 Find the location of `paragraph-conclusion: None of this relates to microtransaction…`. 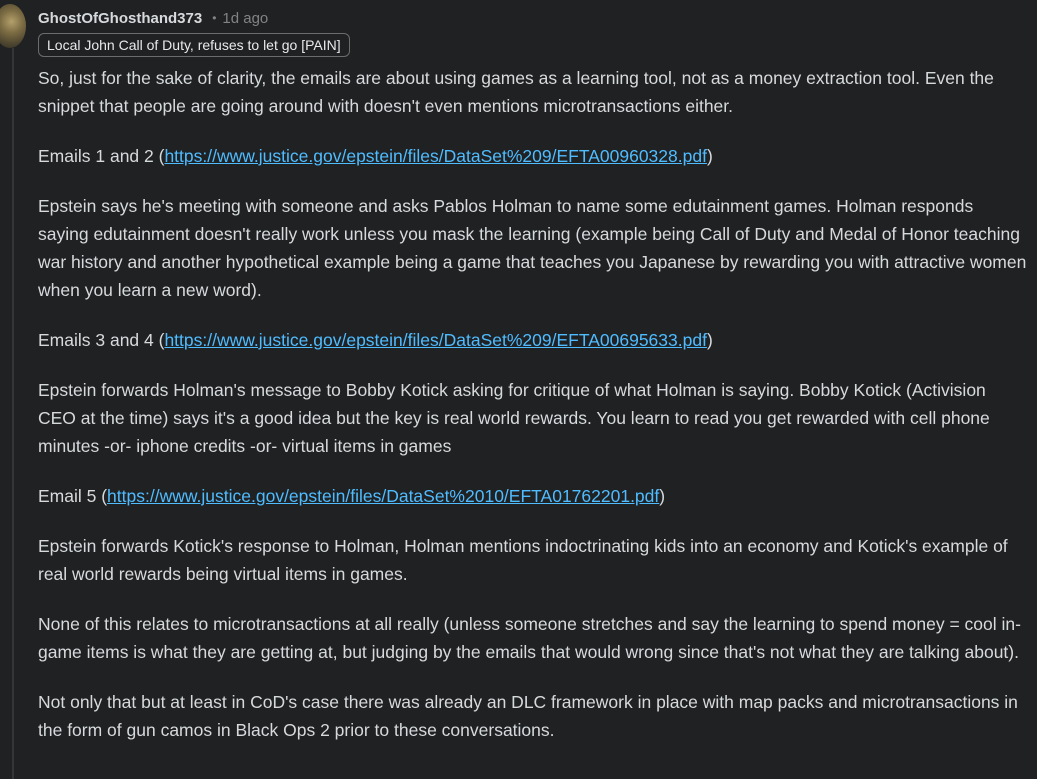

paragraph-conclusion: None of this relates to microtransaction… is located at coordinates (529, 638).